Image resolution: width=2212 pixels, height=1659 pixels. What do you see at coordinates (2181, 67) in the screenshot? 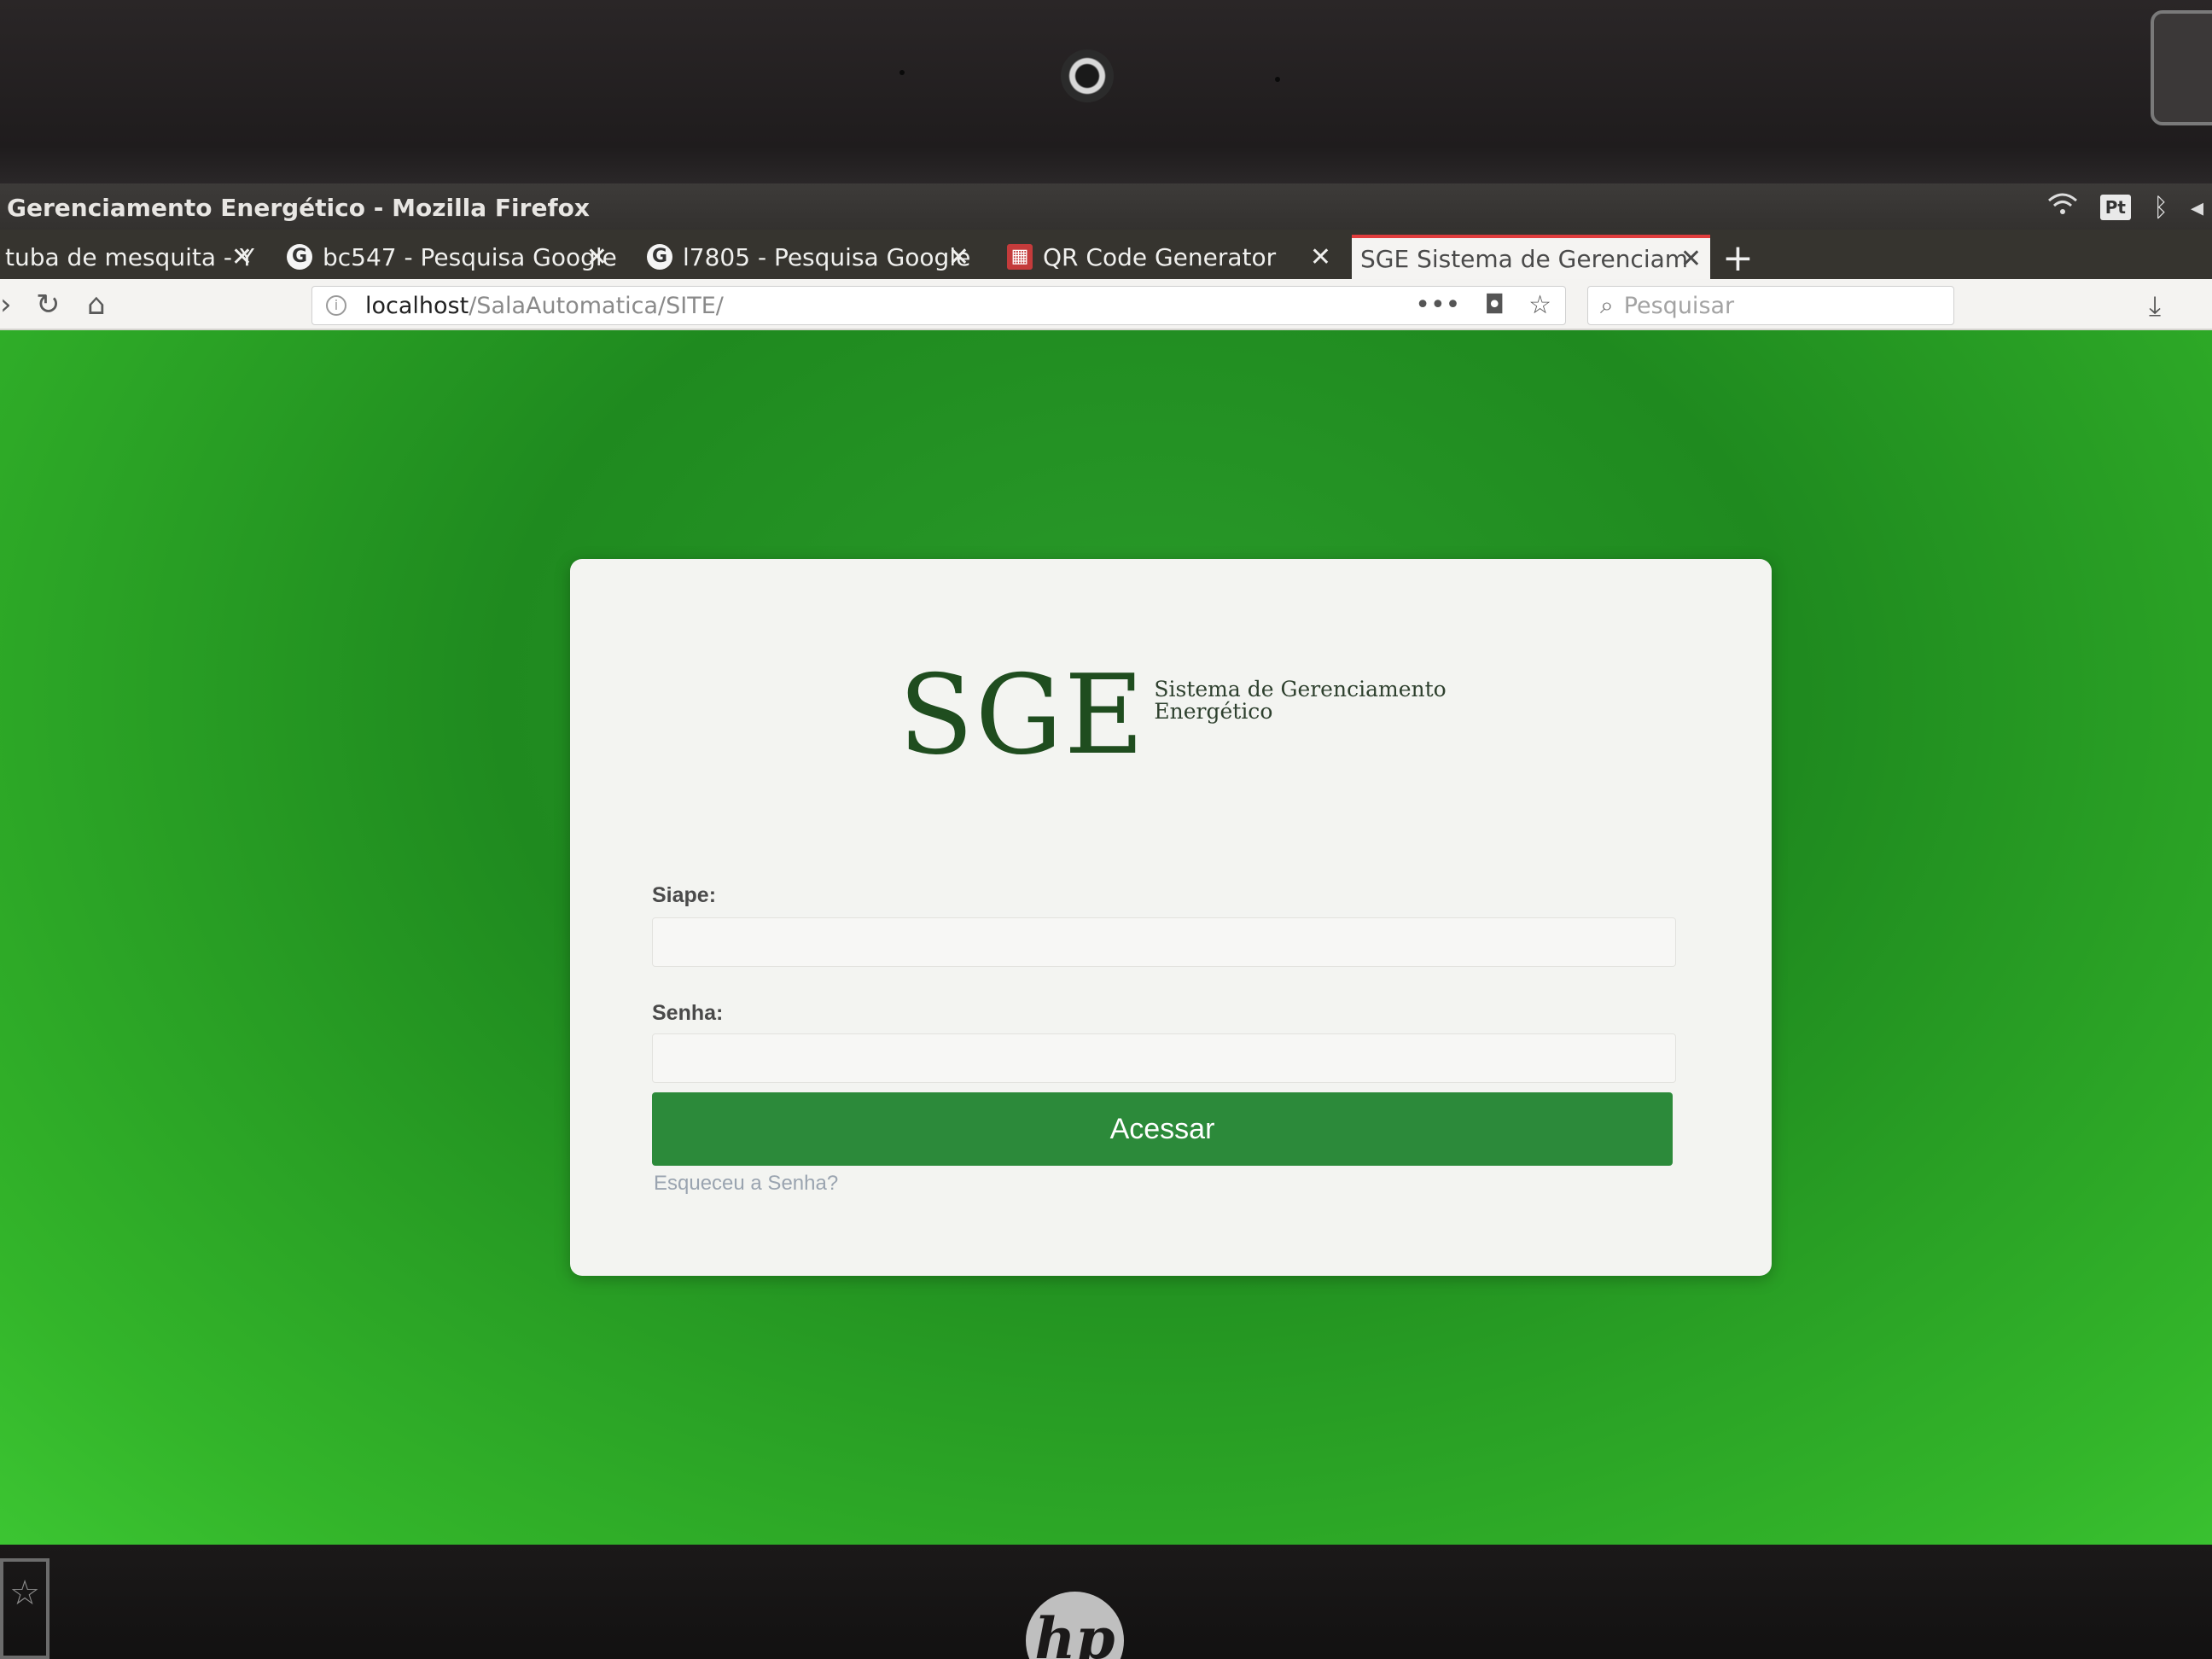
I see `sticker` at bounding box center [2181, 67].